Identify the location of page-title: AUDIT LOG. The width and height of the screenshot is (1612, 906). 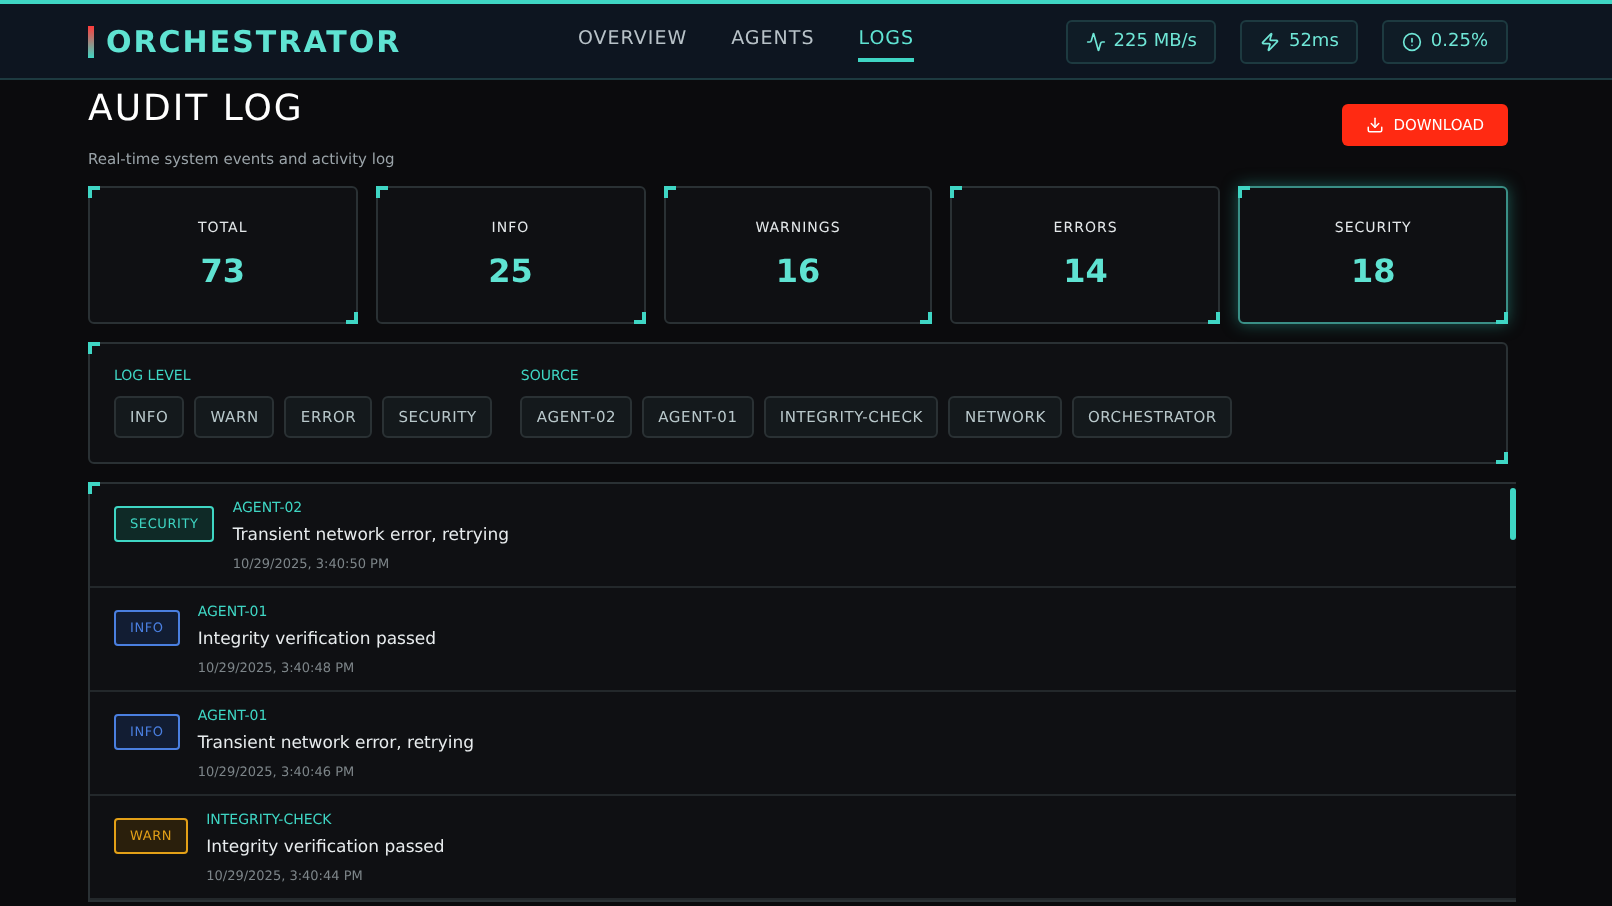
(197, 109).